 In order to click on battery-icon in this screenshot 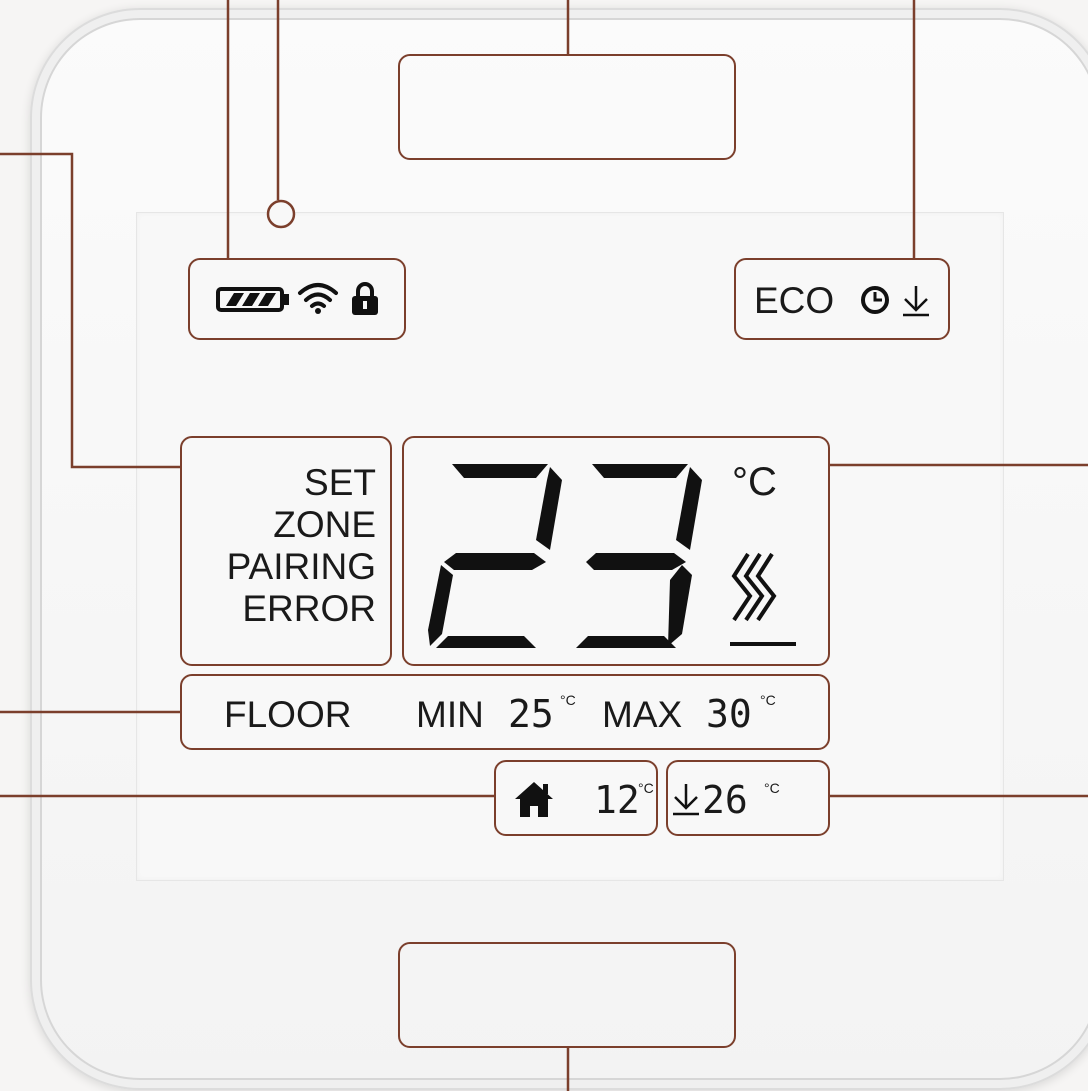, I will do `click(252, 299)`.